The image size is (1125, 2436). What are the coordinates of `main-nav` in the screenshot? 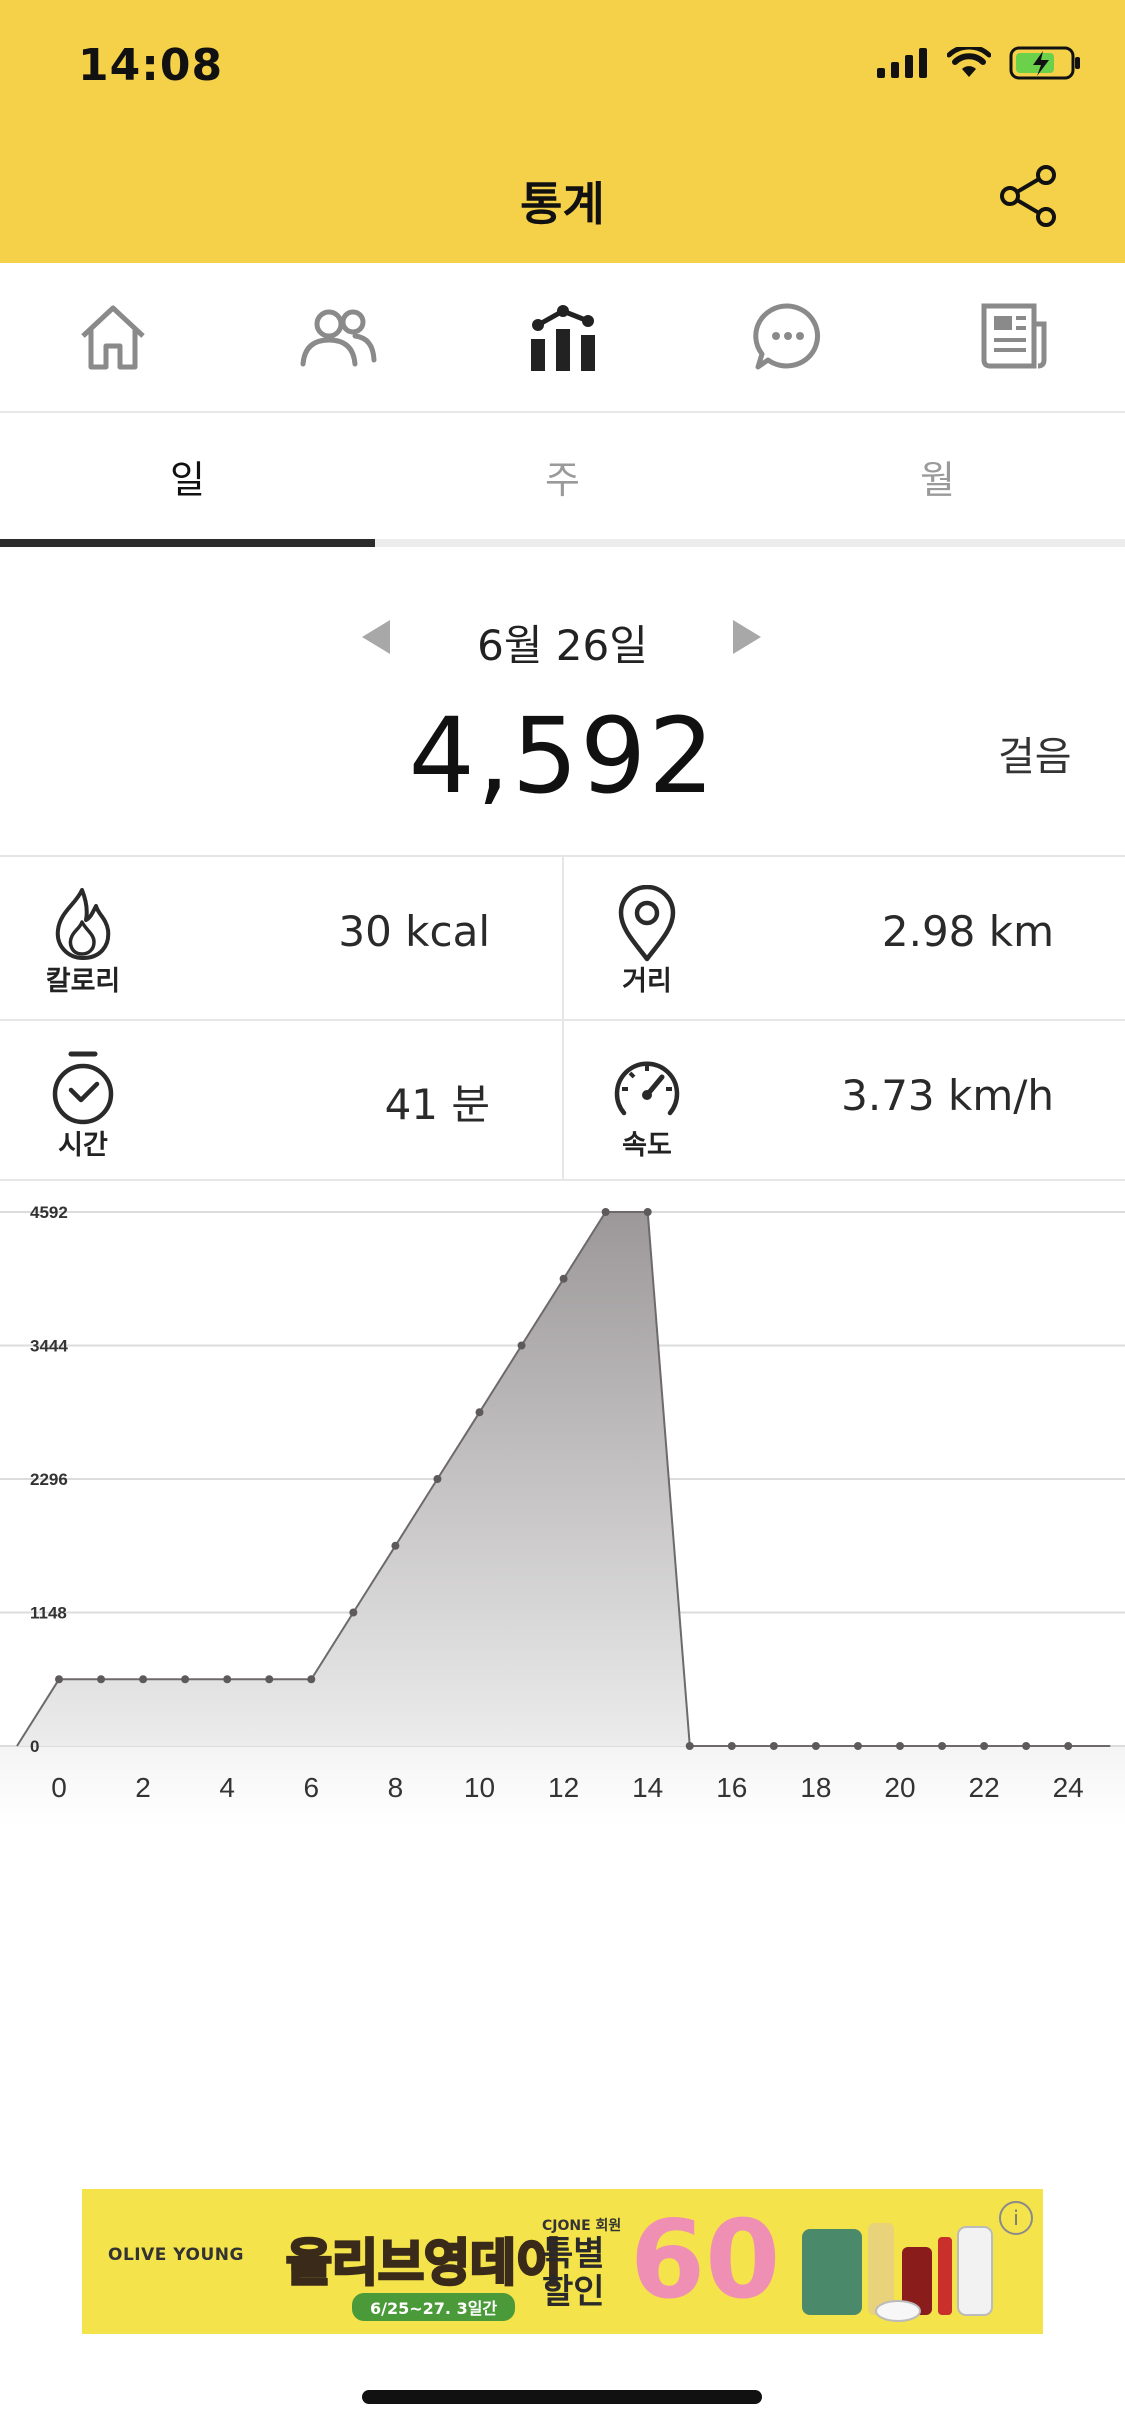 It's located at (562, 338).